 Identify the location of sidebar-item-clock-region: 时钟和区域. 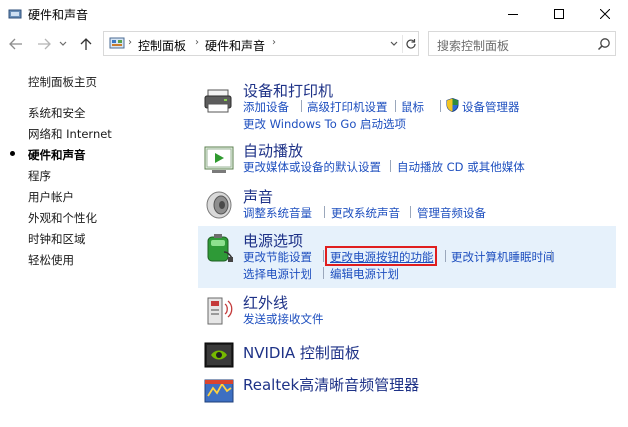
(57, 239).